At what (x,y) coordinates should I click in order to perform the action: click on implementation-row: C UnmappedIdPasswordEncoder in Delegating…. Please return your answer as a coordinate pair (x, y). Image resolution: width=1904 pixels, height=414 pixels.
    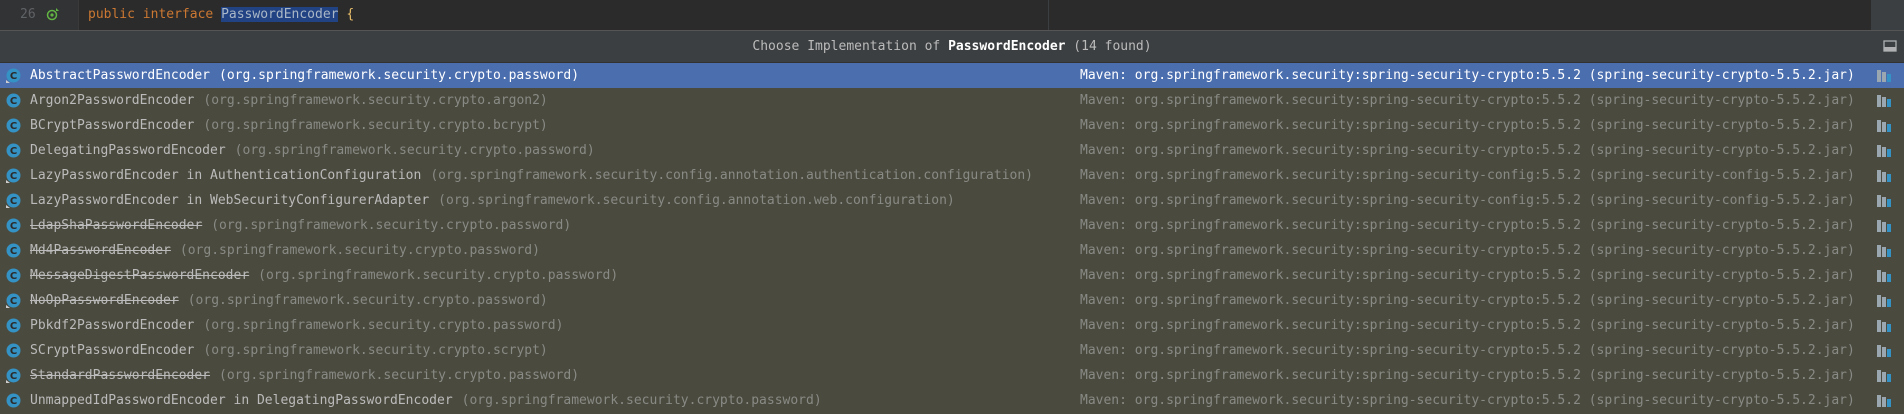
    Looking at the image, I should click on (952, 400).